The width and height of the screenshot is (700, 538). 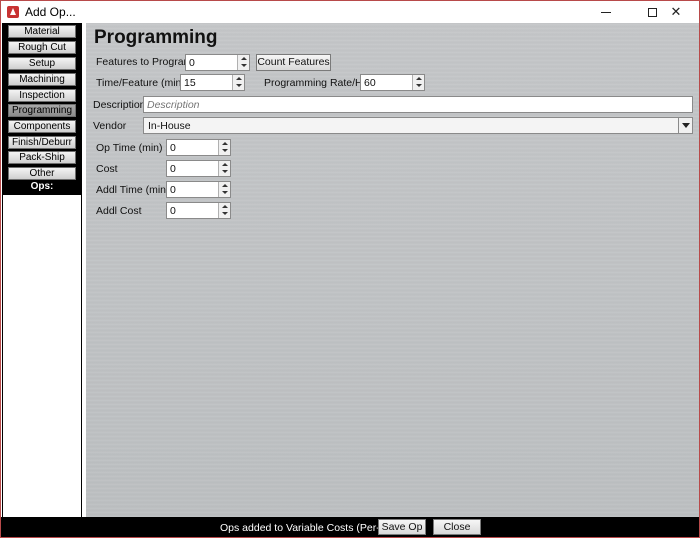 I want to click on minimize-icon, so click(x=606, y=12).